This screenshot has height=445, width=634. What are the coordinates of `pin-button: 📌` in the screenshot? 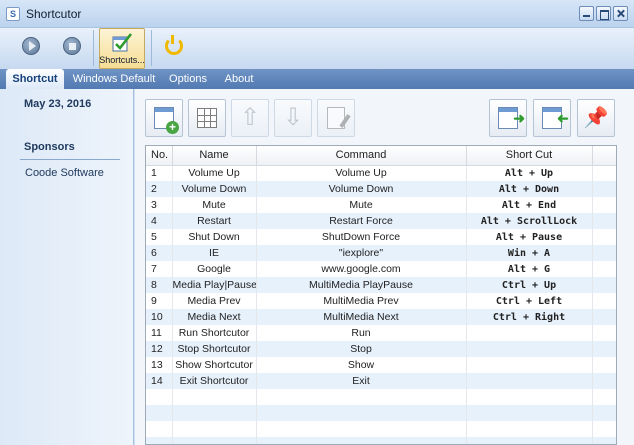 It's located at (596, 118).